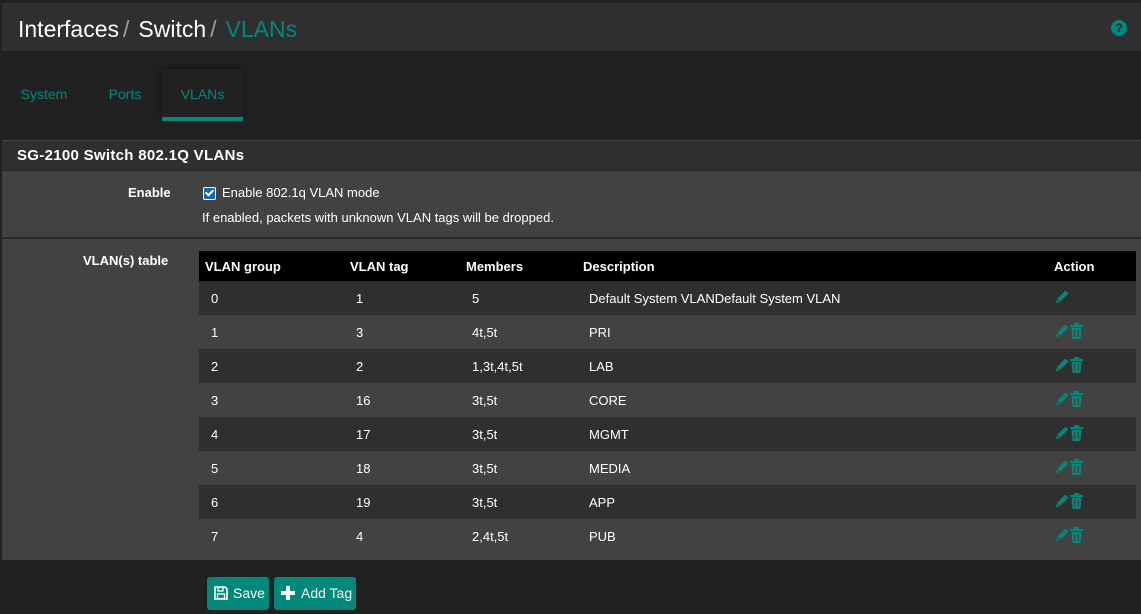 Image resolution: width=1141 pixels, height=614 pixels. What do you see at coordinates (812, 266) in the screenshot?
I see `column-header-description: Description` at bounding box center [812, 266].